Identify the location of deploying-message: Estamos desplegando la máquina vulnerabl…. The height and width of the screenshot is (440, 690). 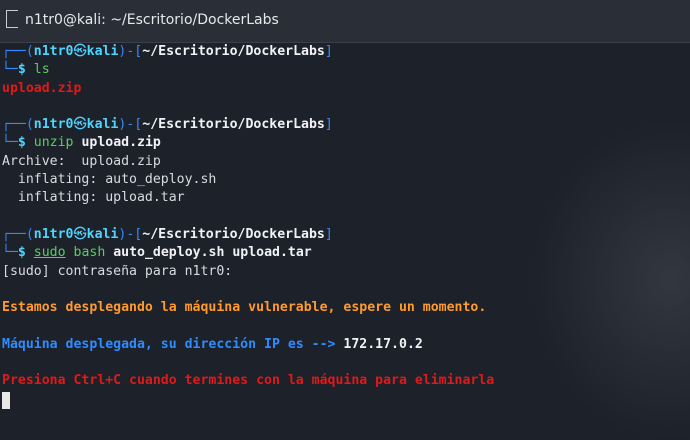
(244, 308).